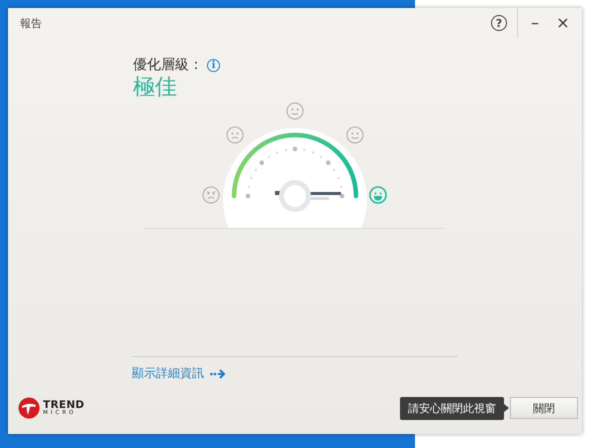 Image resolution: width=590 pixels, height=448 pixels. What do you see at coordinates (179, 373) in the screenshot?
I see `details-link: 顯示詳細資訊` at bounding box center [179, 373].